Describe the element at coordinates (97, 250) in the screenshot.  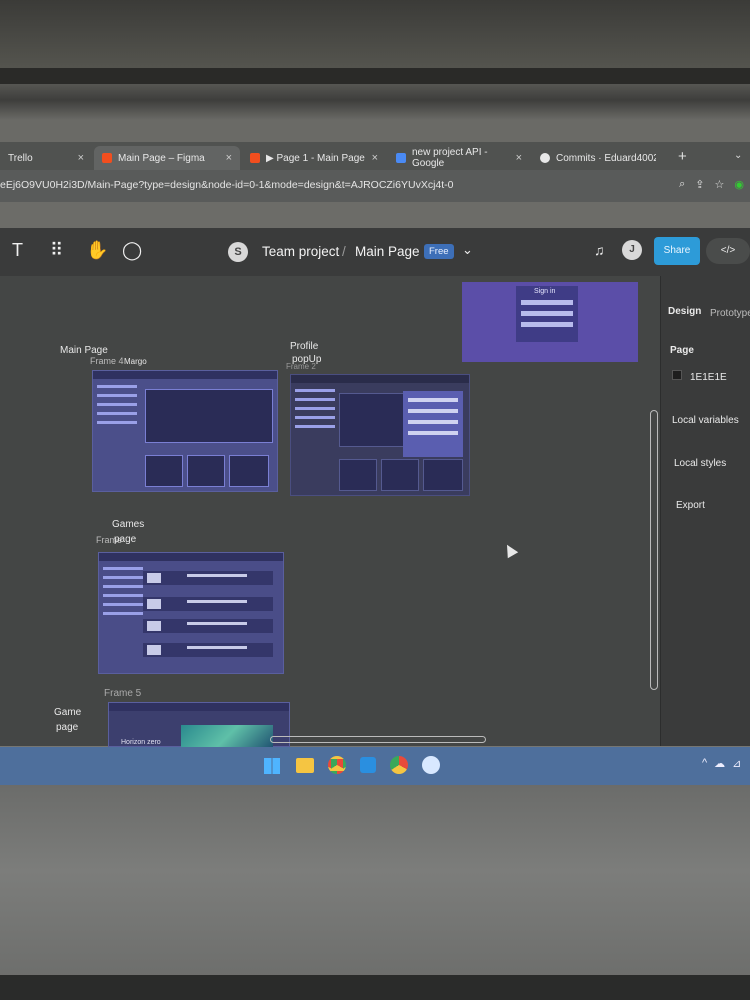
I see `hand-tool-icon: ✋` at that location.